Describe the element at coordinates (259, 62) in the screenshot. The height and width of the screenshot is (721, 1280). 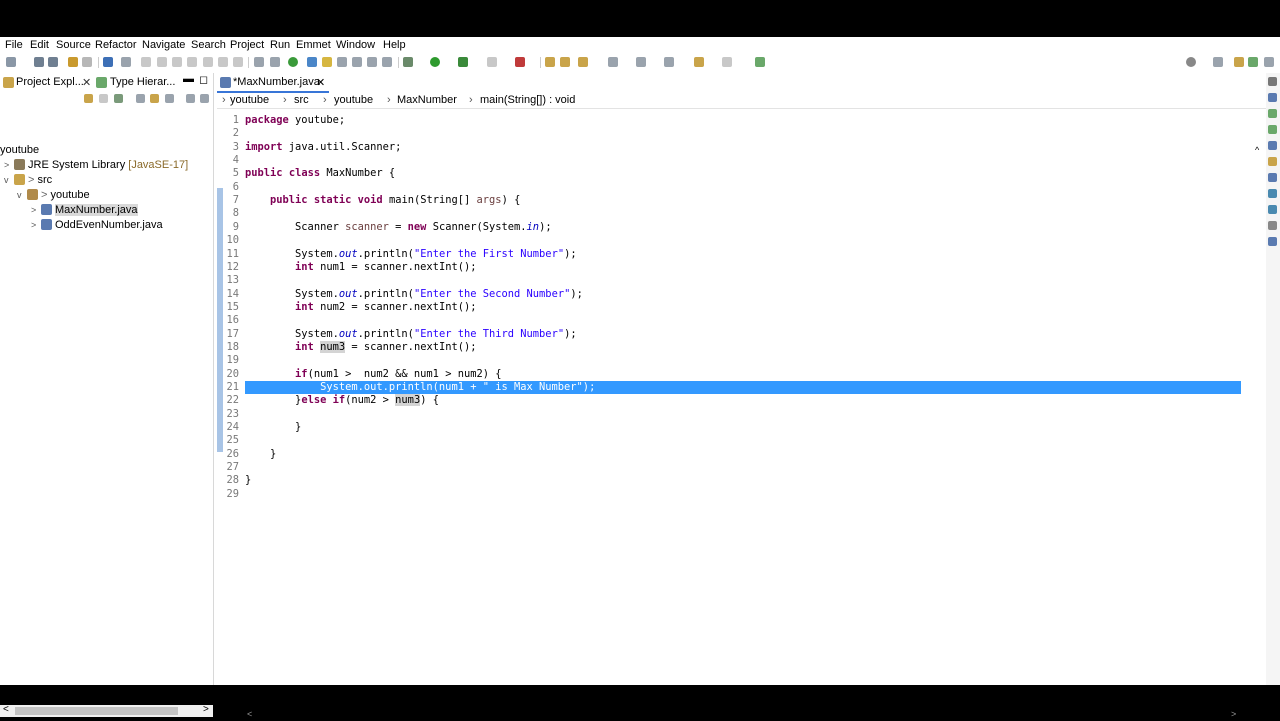
I see `drop-to-frame-icon` at that location.